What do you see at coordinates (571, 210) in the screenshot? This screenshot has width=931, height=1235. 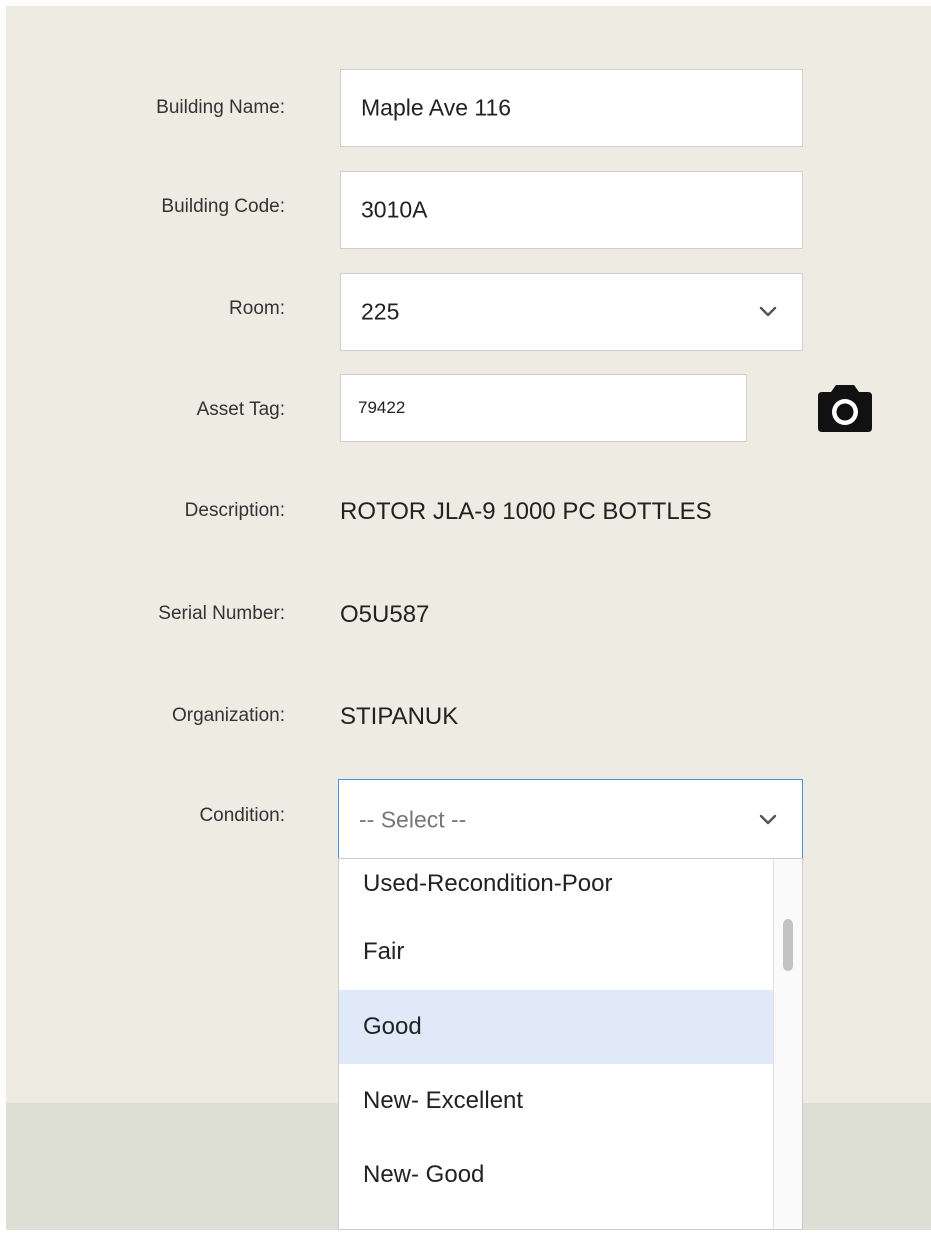 I see `building-code-field: 3010A` at bounding box center [571, 210].